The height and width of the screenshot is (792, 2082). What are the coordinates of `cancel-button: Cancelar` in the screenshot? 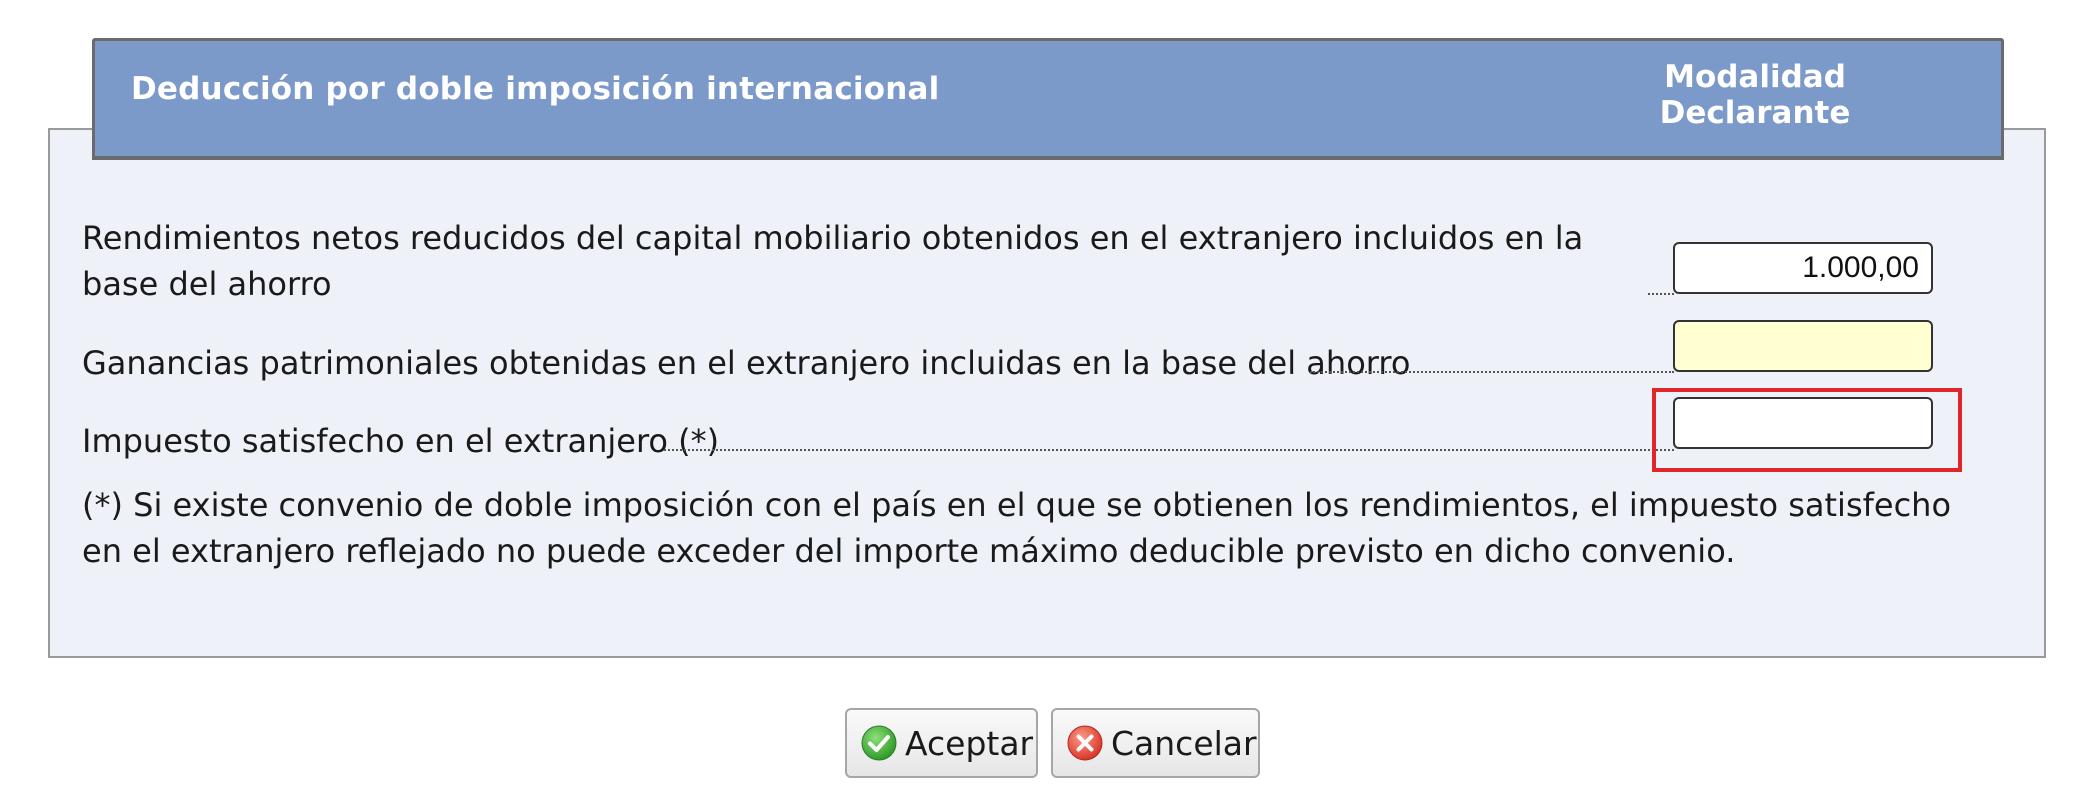 It's located at (1155, 743).